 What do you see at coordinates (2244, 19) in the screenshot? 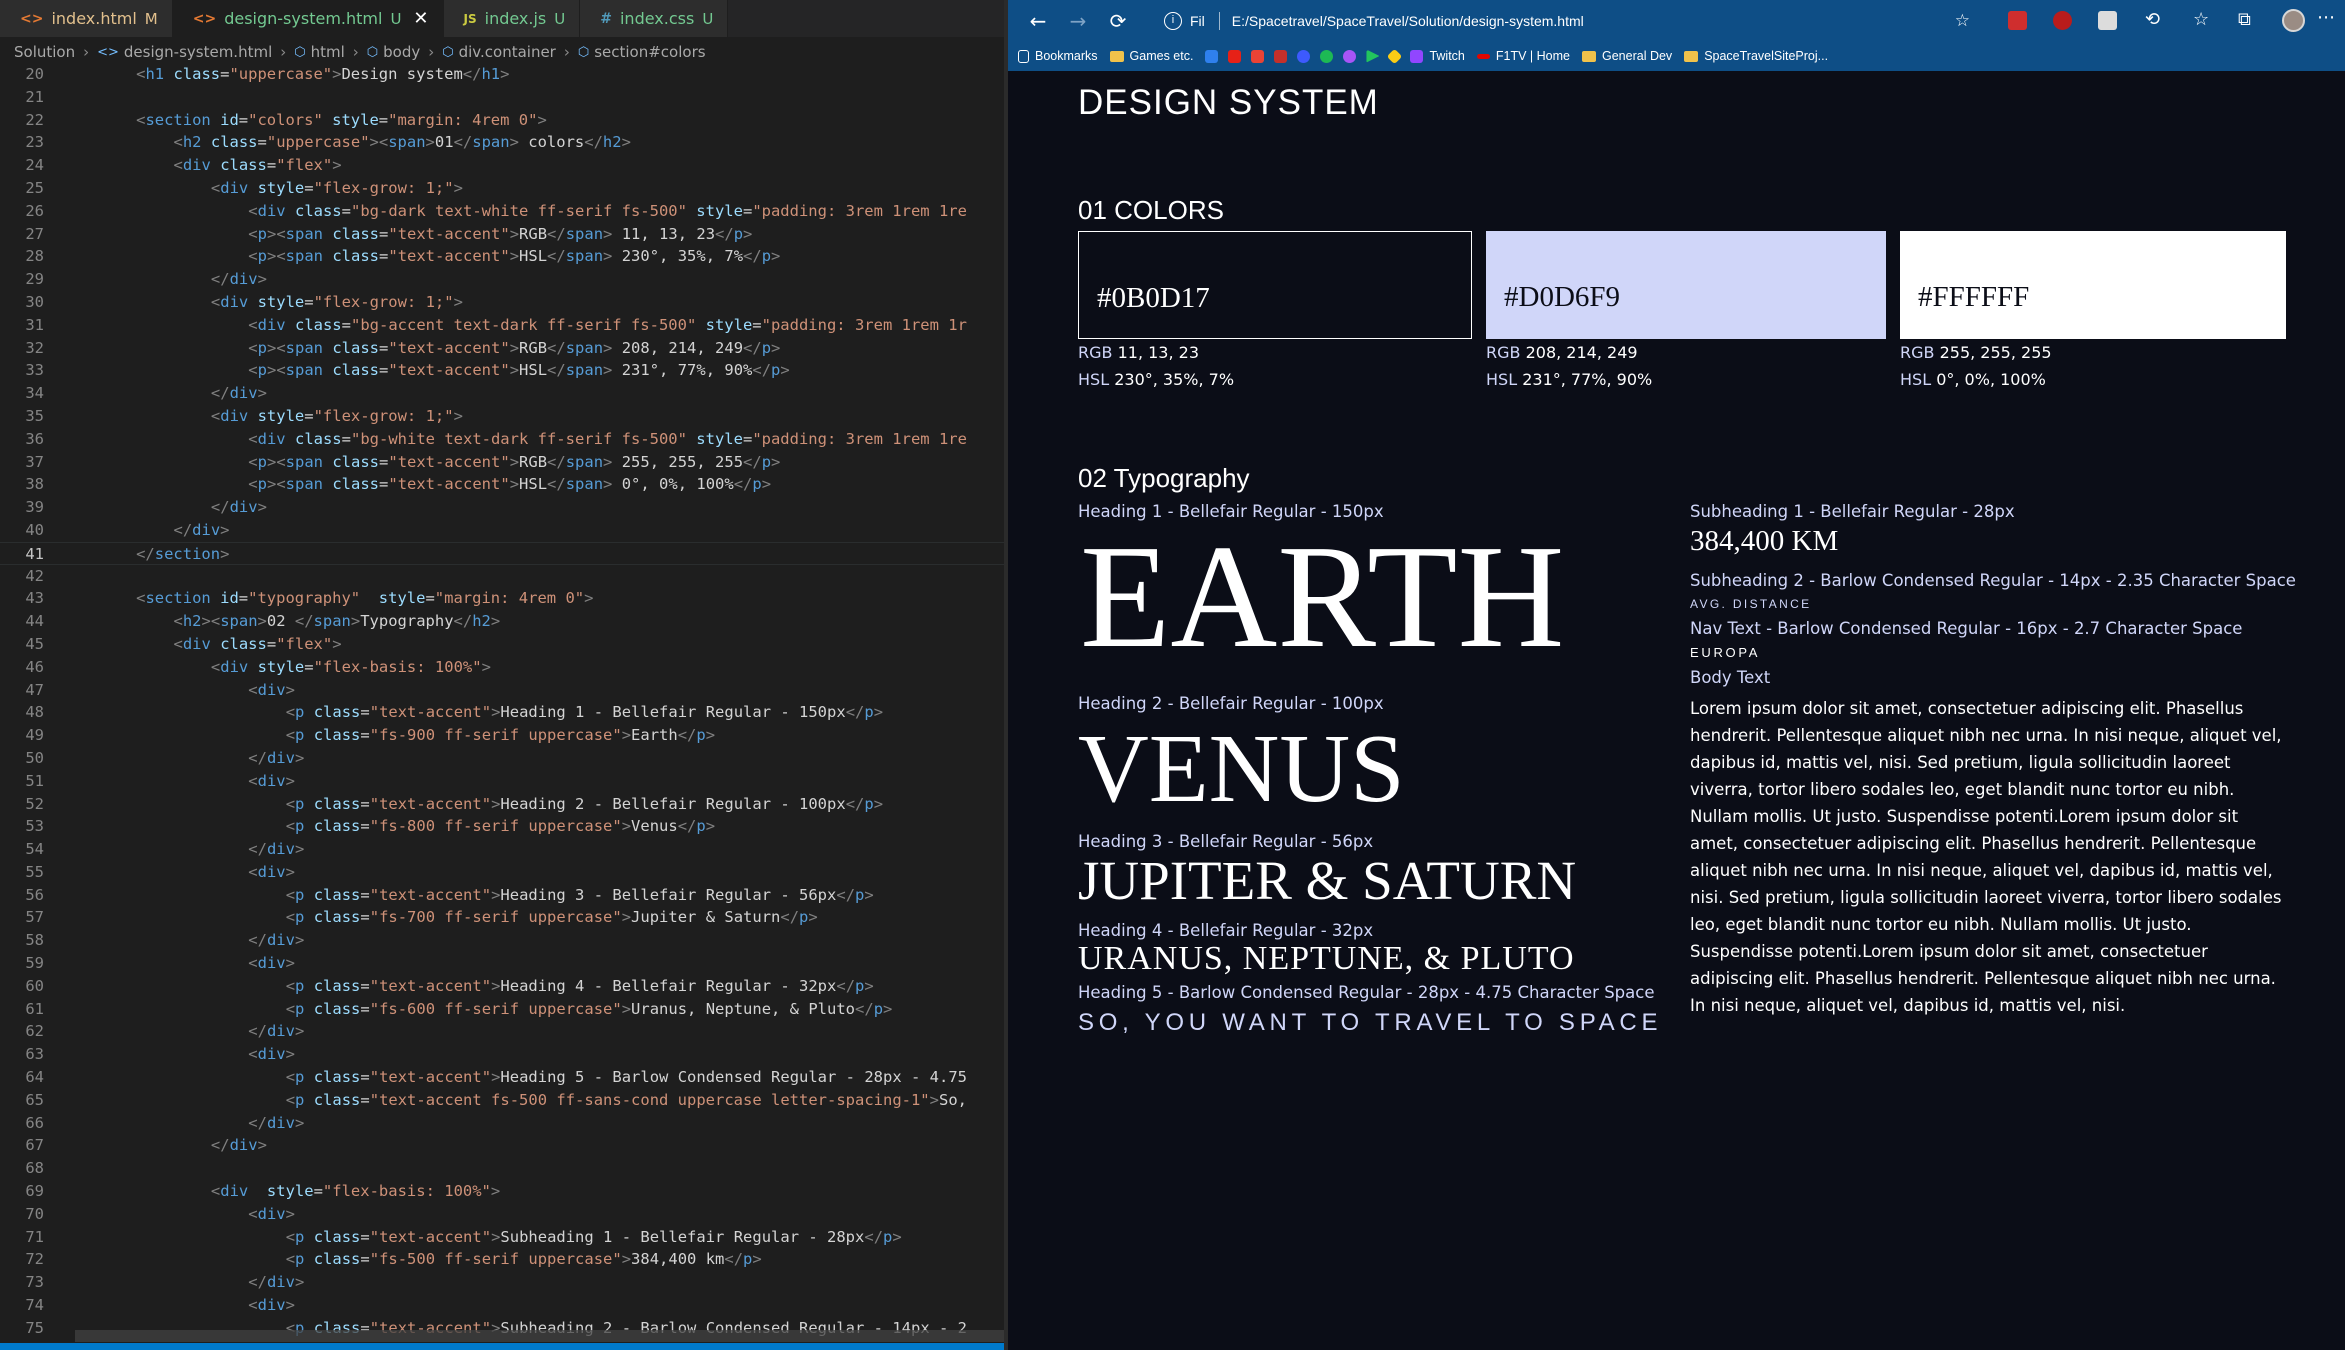
I see `collections-icon: ⧉` at bounding box center [2244, 19].